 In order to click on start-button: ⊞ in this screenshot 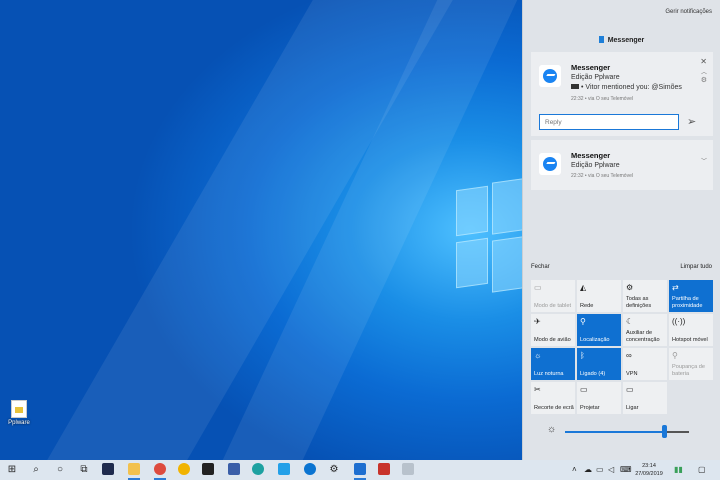, I will do `click(12, 470)`.